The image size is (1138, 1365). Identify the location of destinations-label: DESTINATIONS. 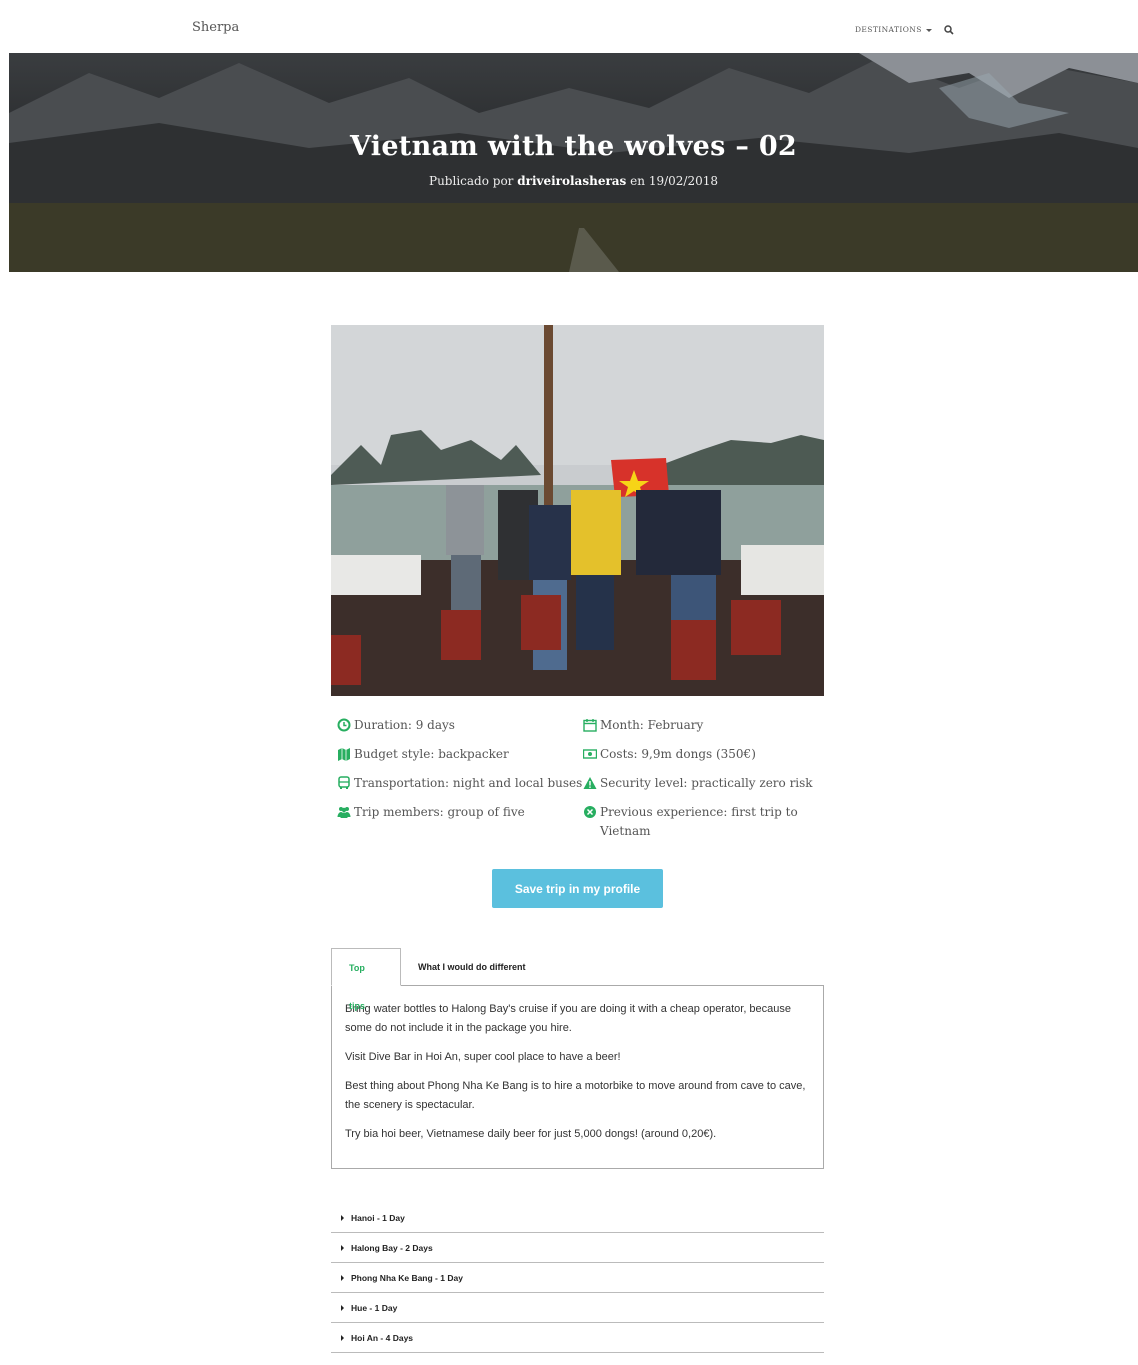
(888, 29).